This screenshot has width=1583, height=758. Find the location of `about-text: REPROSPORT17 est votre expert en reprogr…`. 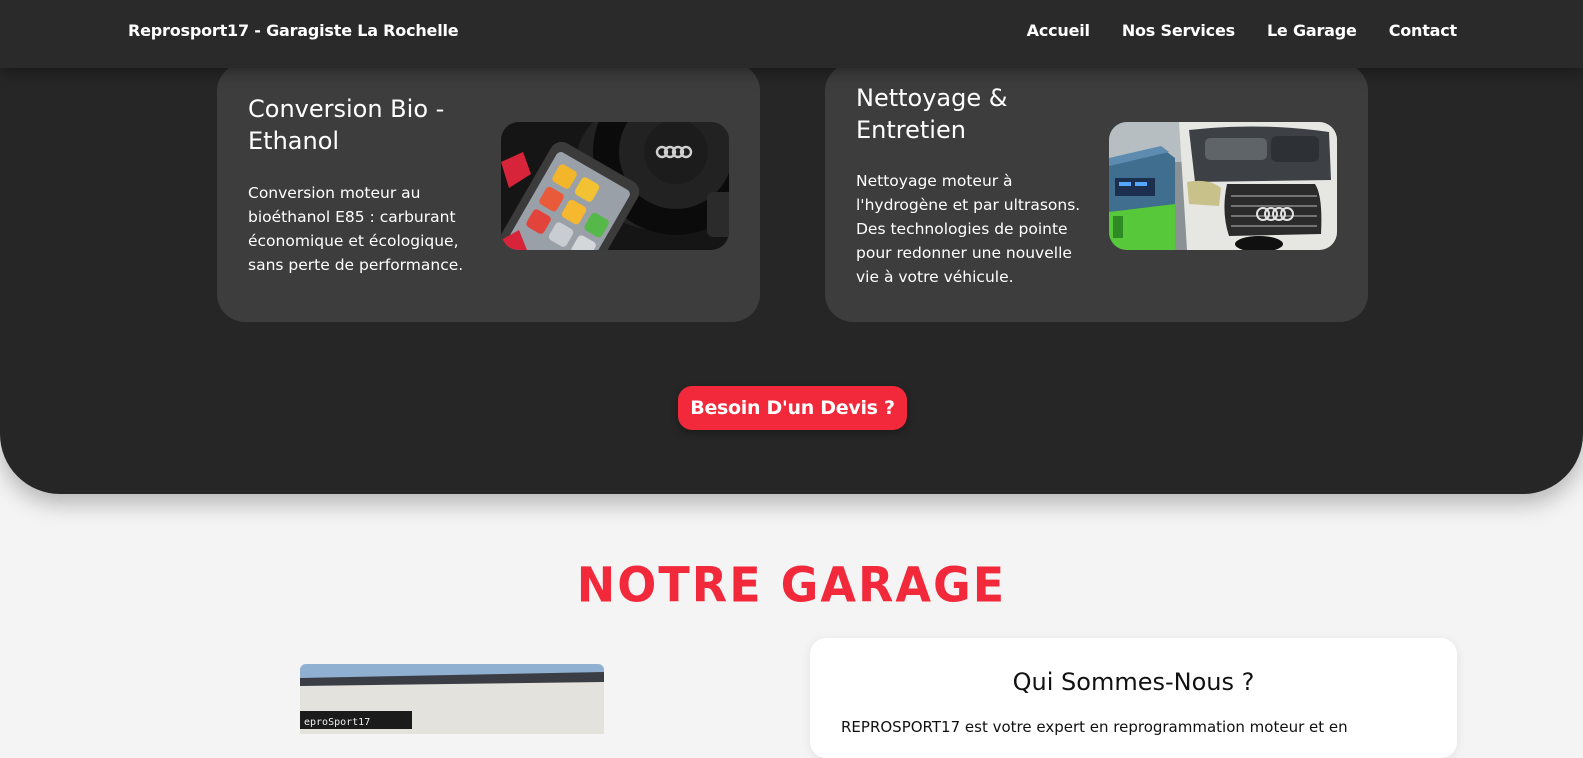

about-text: REPROSPORT17 est votre expert en reprogr… is located at coordinates (1094, 727).